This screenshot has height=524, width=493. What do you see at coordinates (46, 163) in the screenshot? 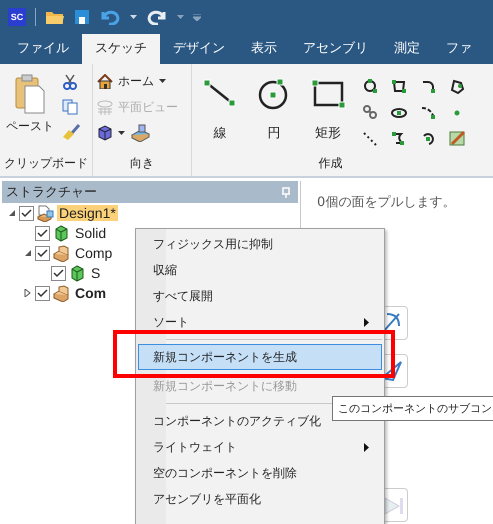
I see `ribbon-group-label: クリップボード` at bounding box center [46, 163].